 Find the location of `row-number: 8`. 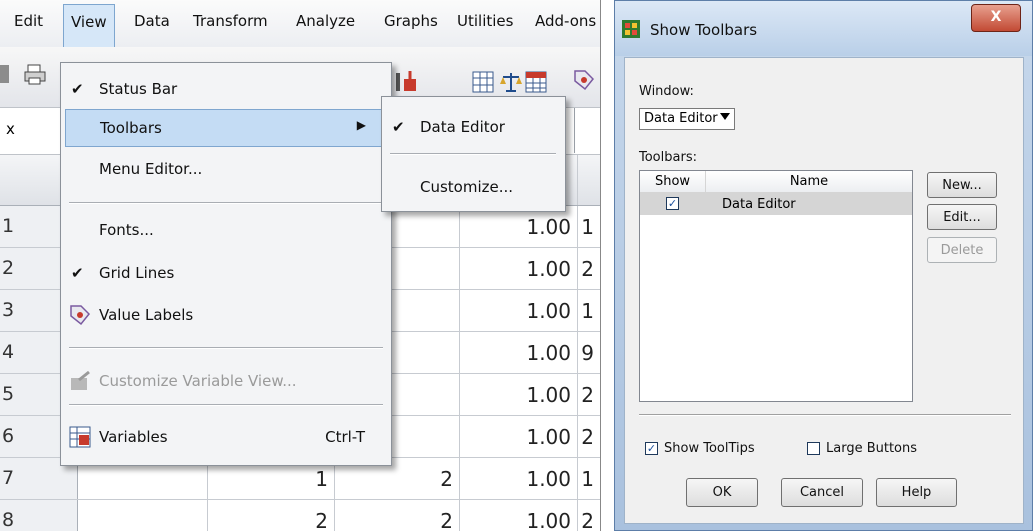

row-number: 8 is located at coordinates (39, 515).